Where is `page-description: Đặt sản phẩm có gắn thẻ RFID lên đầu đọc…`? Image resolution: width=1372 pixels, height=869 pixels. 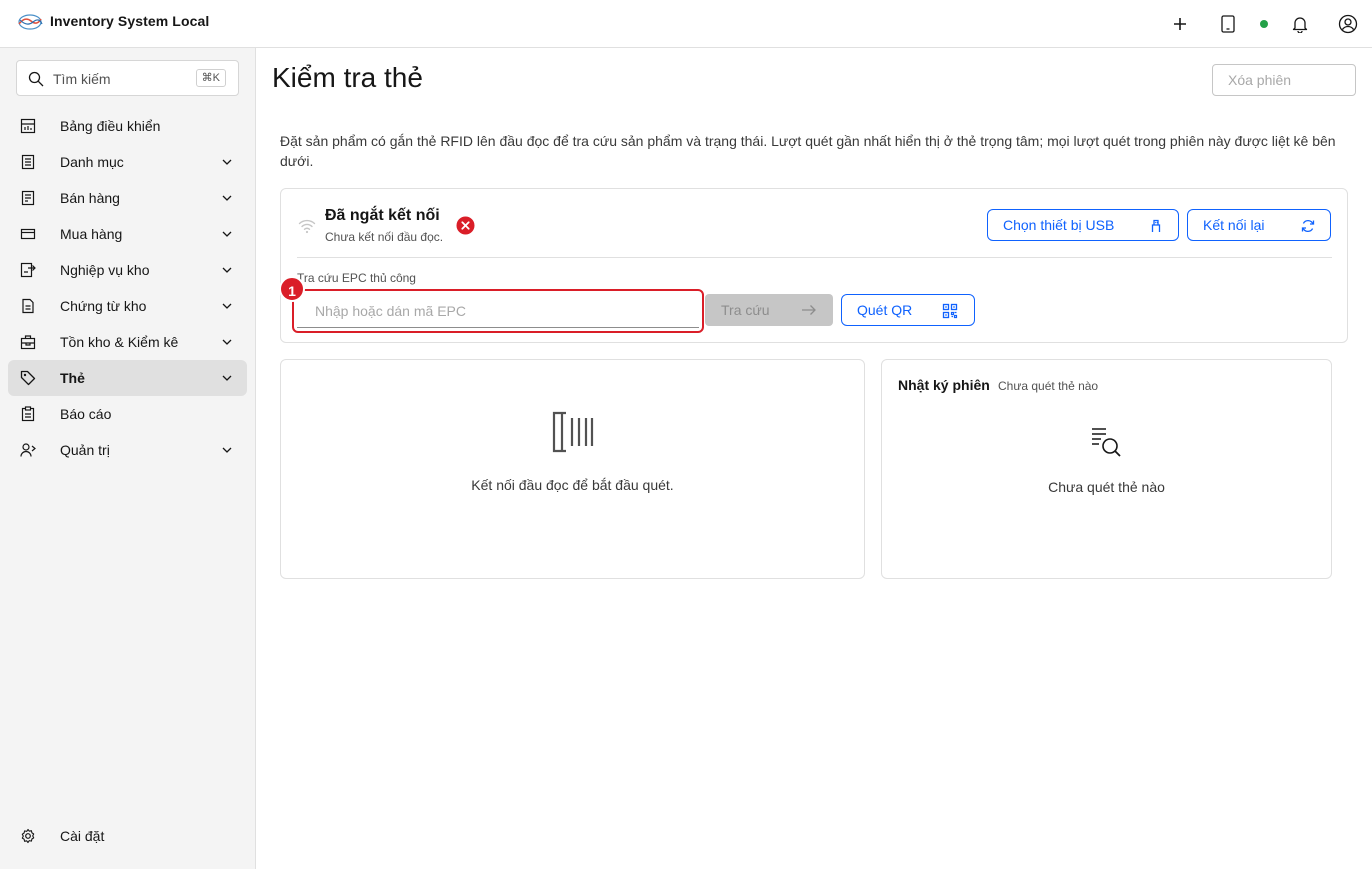 page-description: Đặt sản phẩm có gắn thẻ RFID lên đầu đọc… is located at coordinates (808, 151).